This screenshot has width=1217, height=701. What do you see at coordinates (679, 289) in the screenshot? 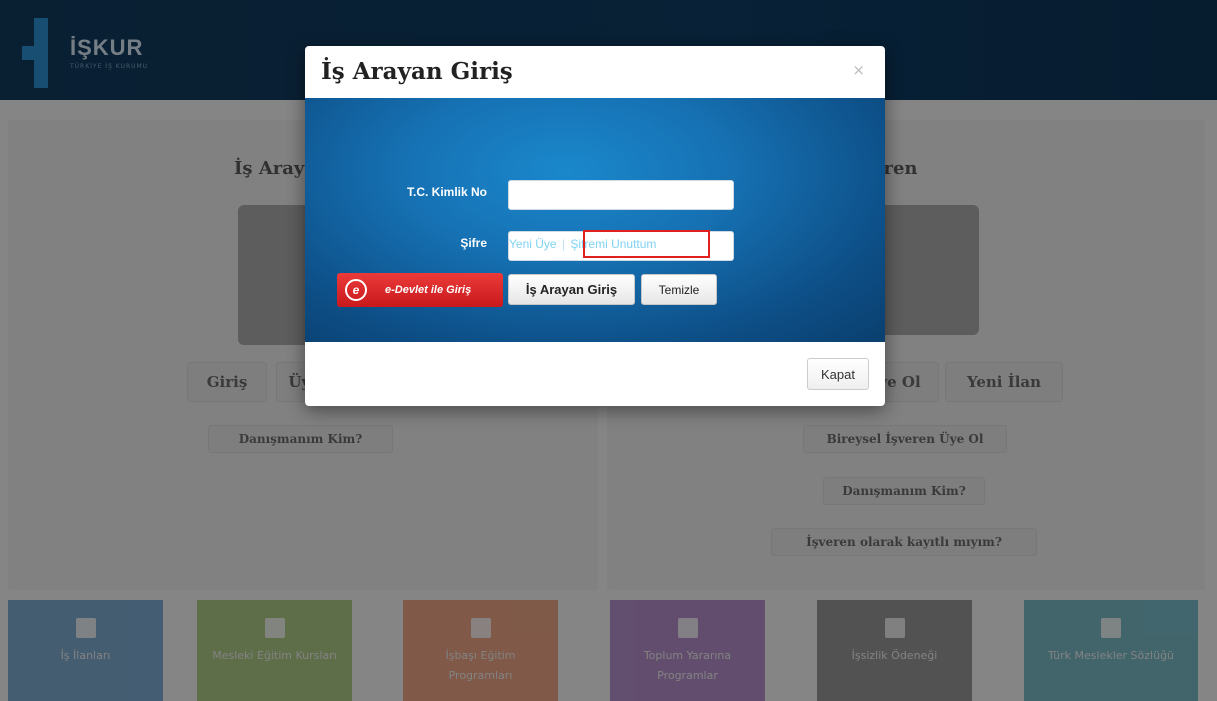
I see `clear-button: Temizle` at bounding box center [679, 289].